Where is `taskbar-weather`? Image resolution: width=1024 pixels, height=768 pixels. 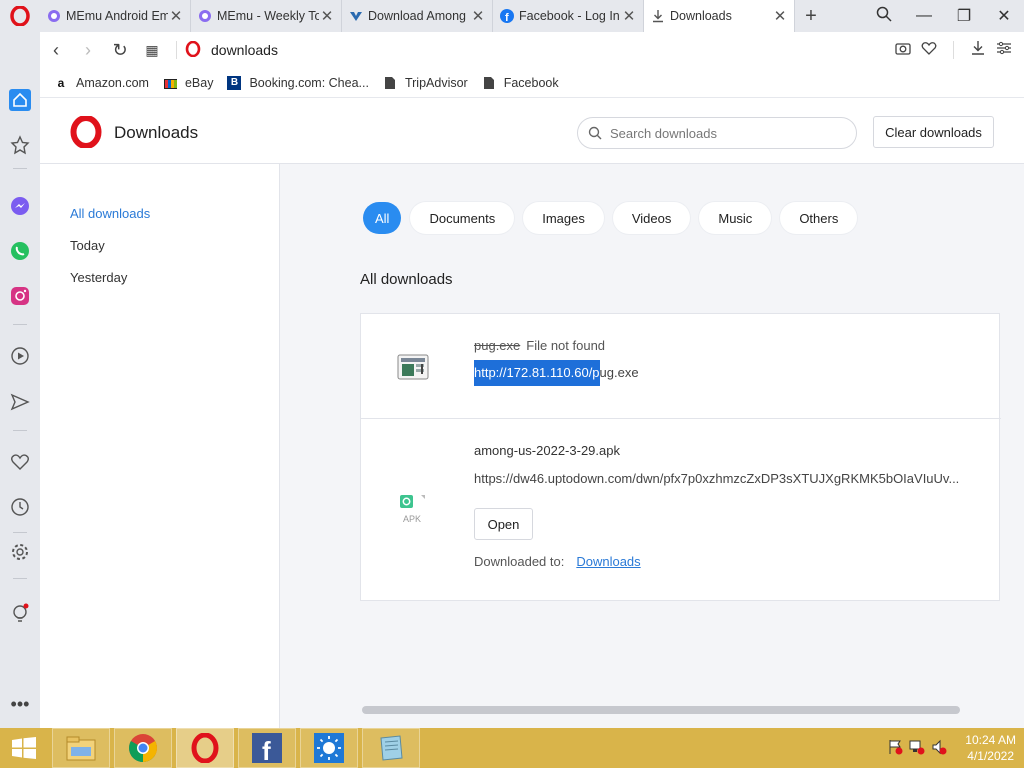
taskbar-weather is located at coordinates (329, 748).